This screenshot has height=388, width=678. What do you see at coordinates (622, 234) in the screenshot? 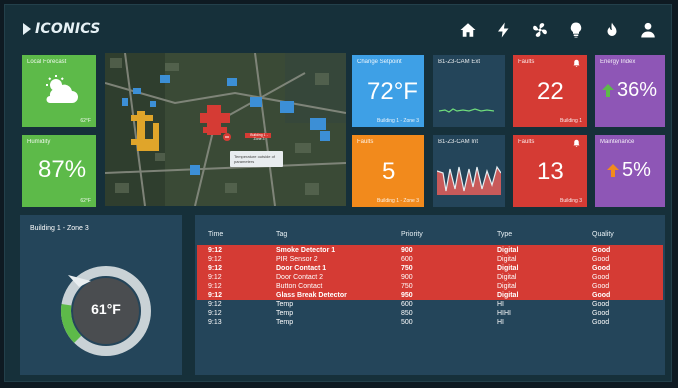
I see `header-quality: Quality` at bounding box center [622, 234].